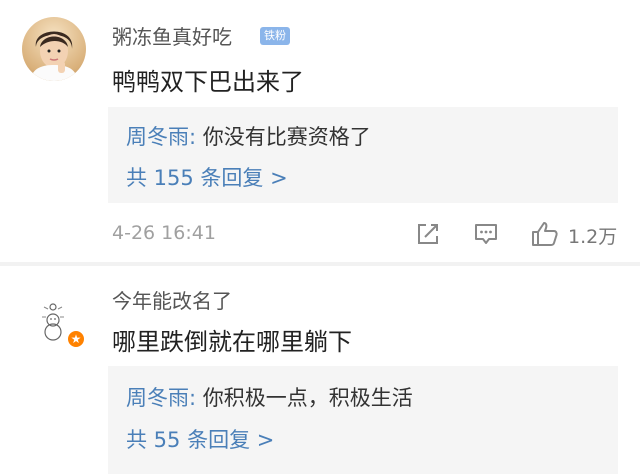  Describe the element at coordinates (307, 398) in the screenshot. I see `reply-text: 你积极一点，积极生活` at that location.